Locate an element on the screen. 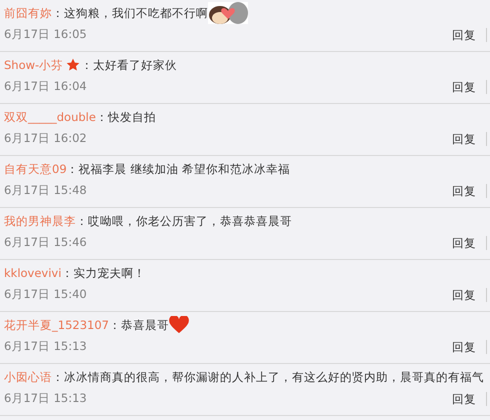 The height and width of the screenshot is (420, 490). comment-text: ：这狗粮，我们不吃都不行啊 is located at coordinates (130, 13).